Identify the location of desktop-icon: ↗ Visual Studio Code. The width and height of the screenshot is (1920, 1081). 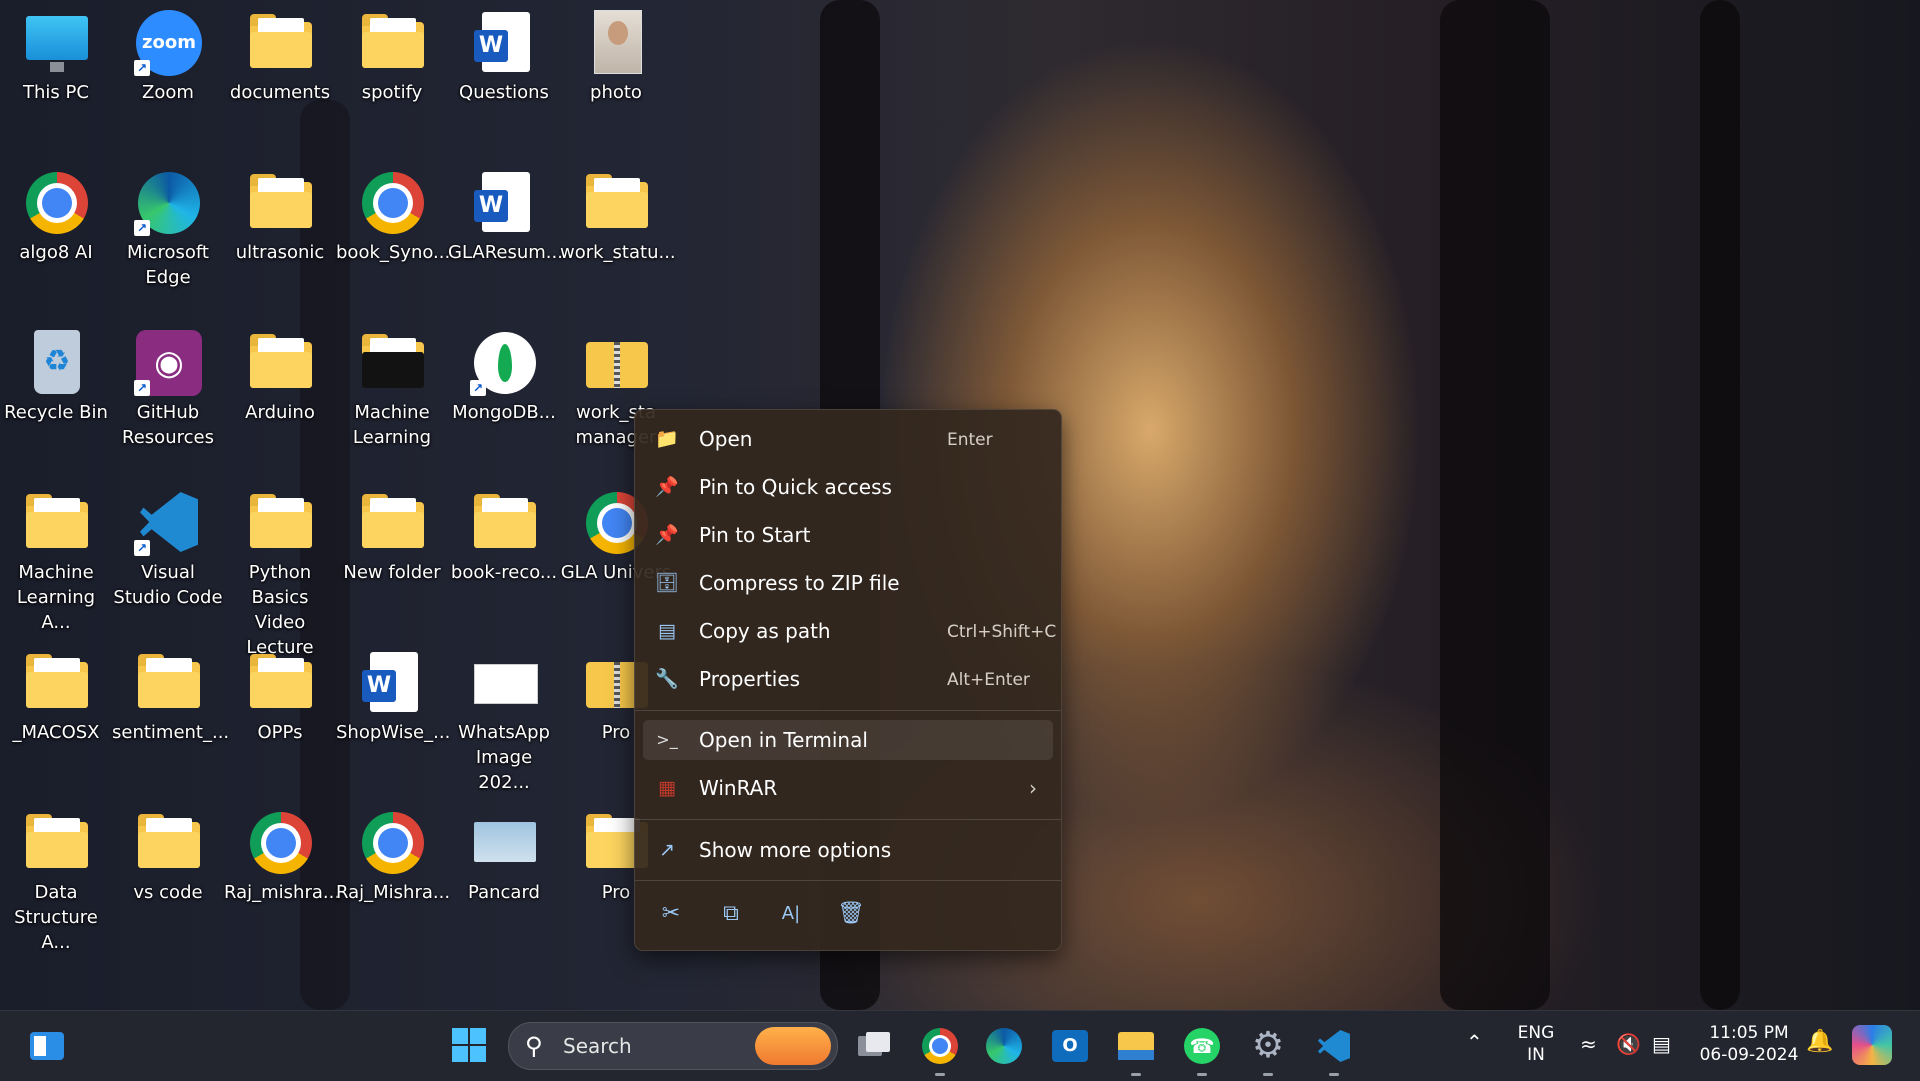
(168, 560).